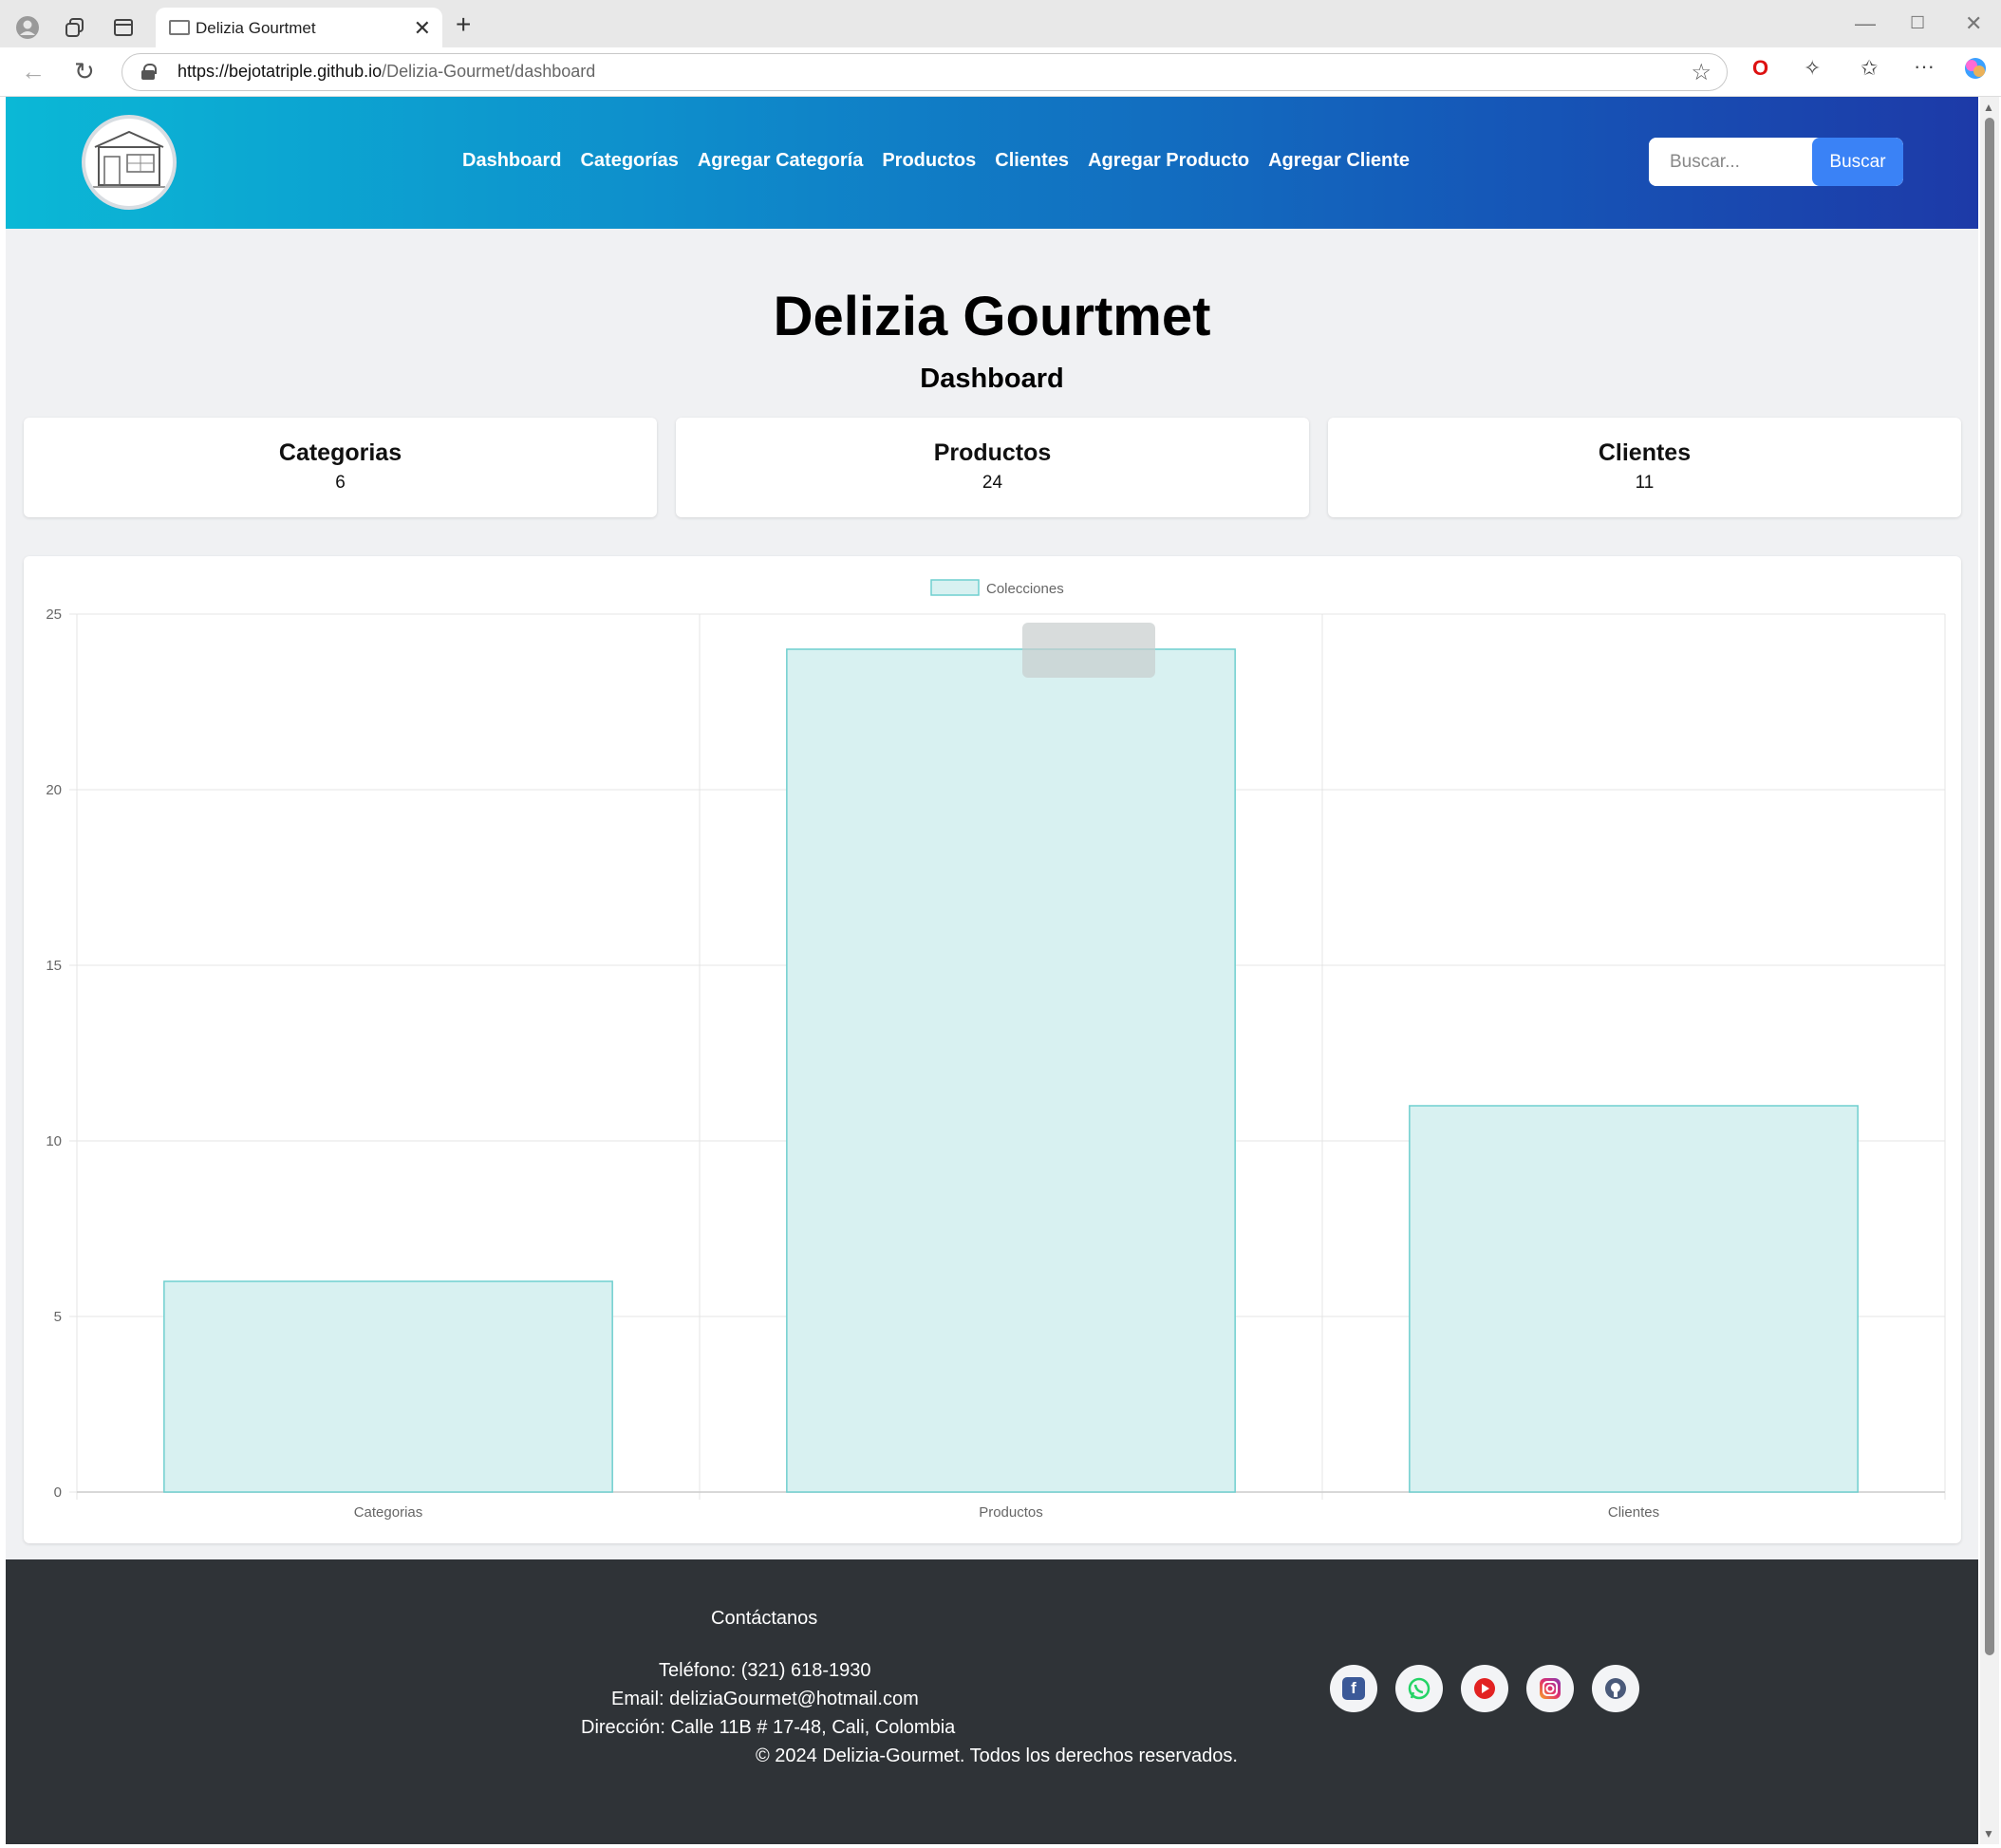 This screenshot has width=2001, height=1848. Describe the element at coordinates (129, 162) in the screenshot. I see `store-logo` at that location.